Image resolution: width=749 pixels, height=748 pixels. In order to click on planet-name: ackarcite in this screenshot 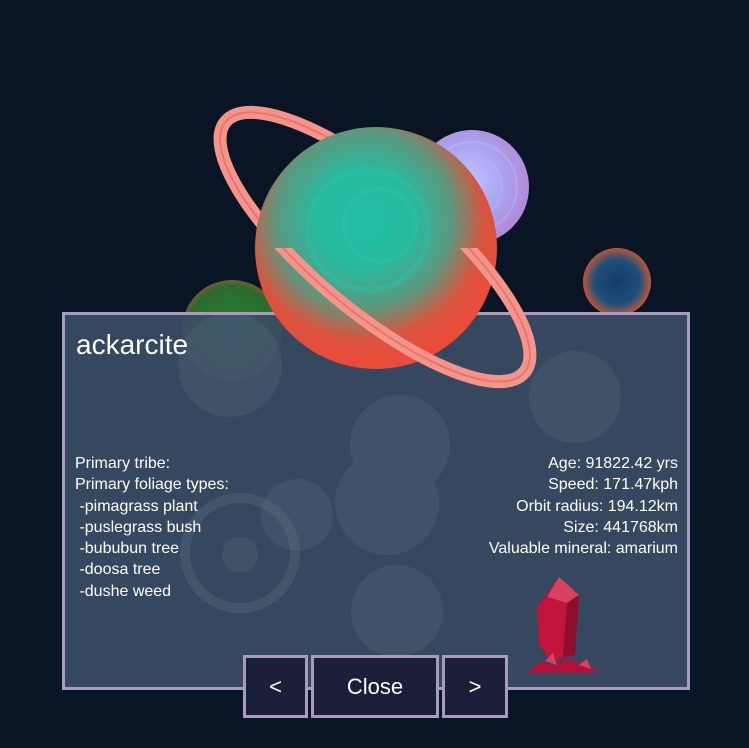, I will do `click(132, 344)`.